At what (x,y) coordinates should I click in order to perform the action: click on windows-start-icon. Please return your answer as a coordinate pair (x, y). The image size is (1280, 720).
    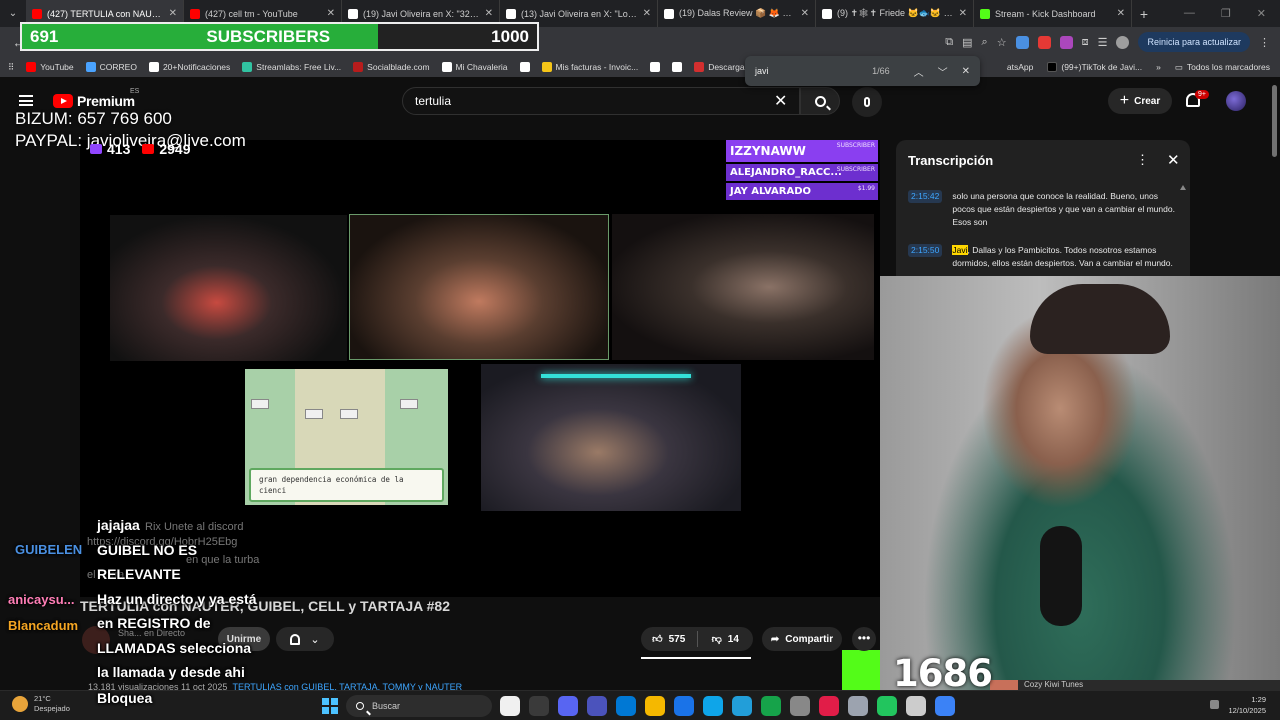
    Looking at the image, I should click on (330, 706).